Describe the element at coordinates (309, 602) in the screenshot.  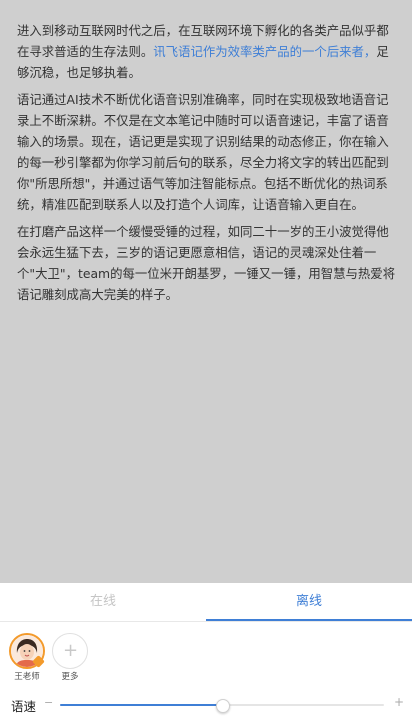
I see `tab-offline: 离线` at that location.